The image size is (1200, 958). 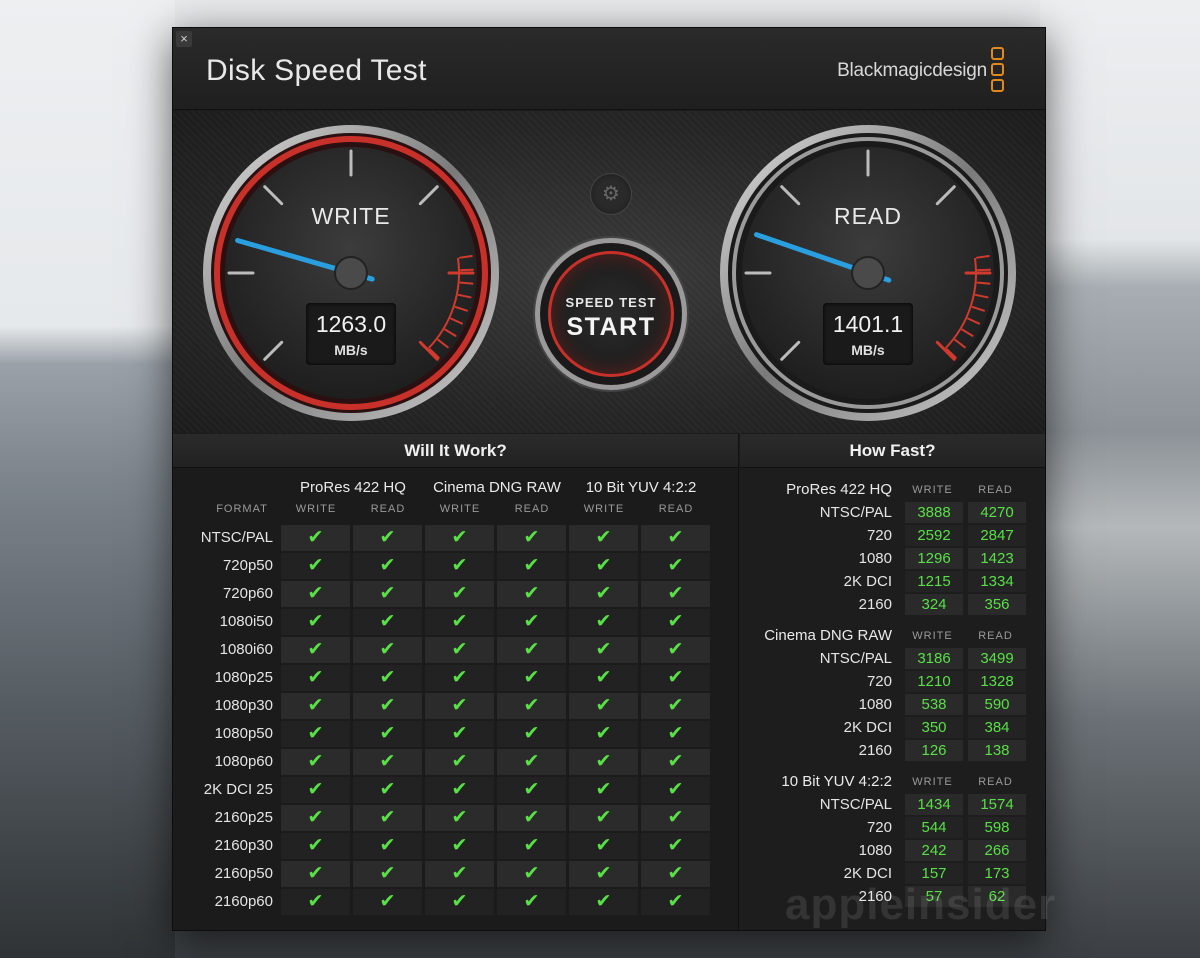 What do you see at coordinates (997, 681) in the screenshot?
I see `read-fps-value: 1328` at bounding box center [997, 681].